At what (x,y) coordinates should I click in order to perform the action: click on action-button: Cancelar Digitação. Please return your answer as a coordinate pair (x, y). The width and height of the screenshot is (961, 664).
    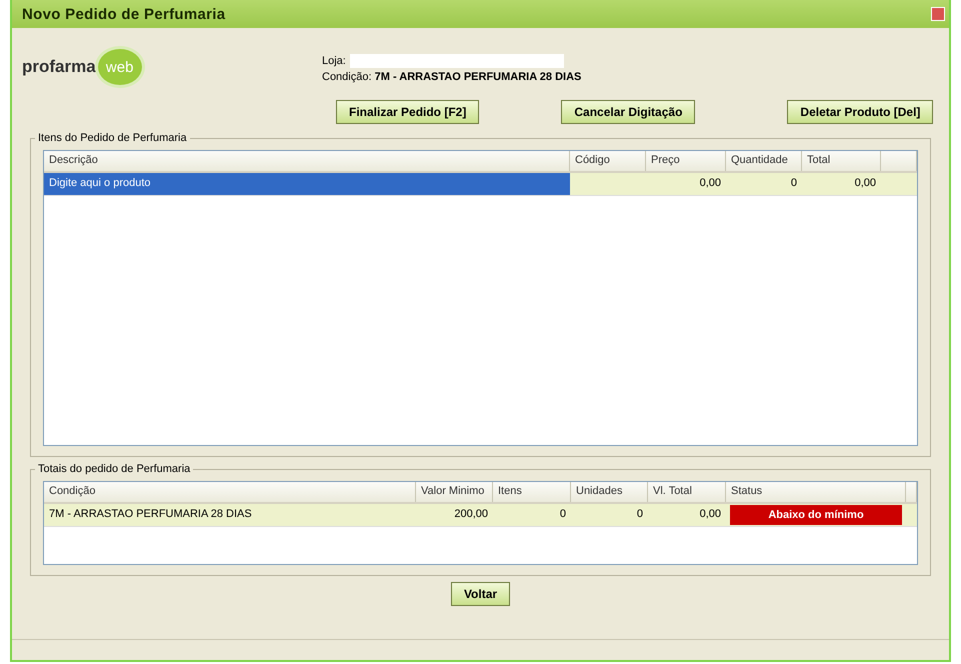
    Looking at the image, I should click on (628, 112).